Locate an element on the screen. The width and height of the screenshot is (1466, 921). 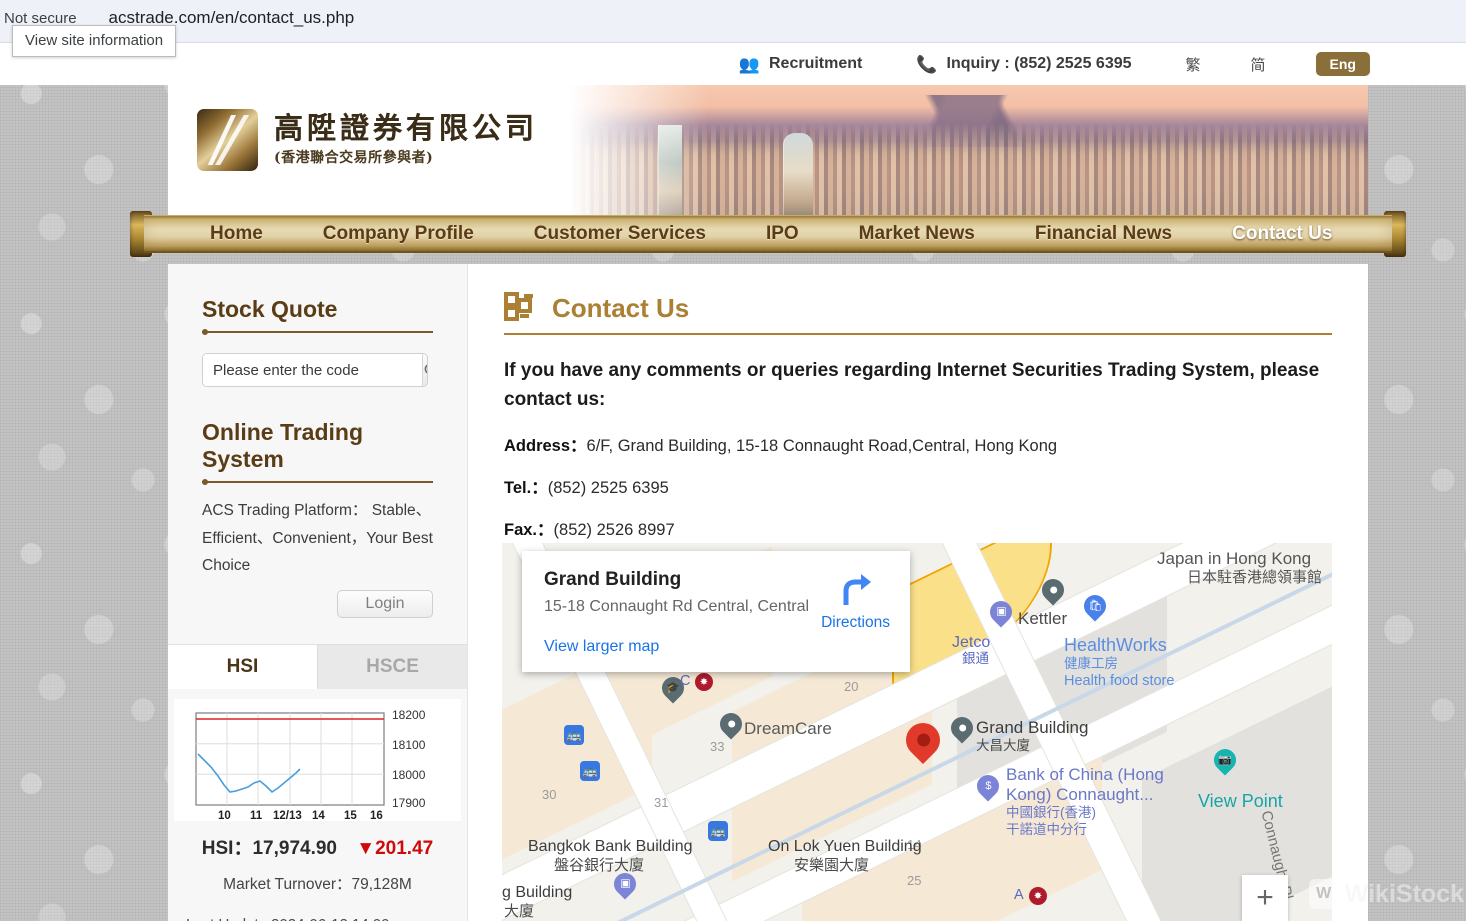
svg-text: 15 is located at coordinates (350, 816).